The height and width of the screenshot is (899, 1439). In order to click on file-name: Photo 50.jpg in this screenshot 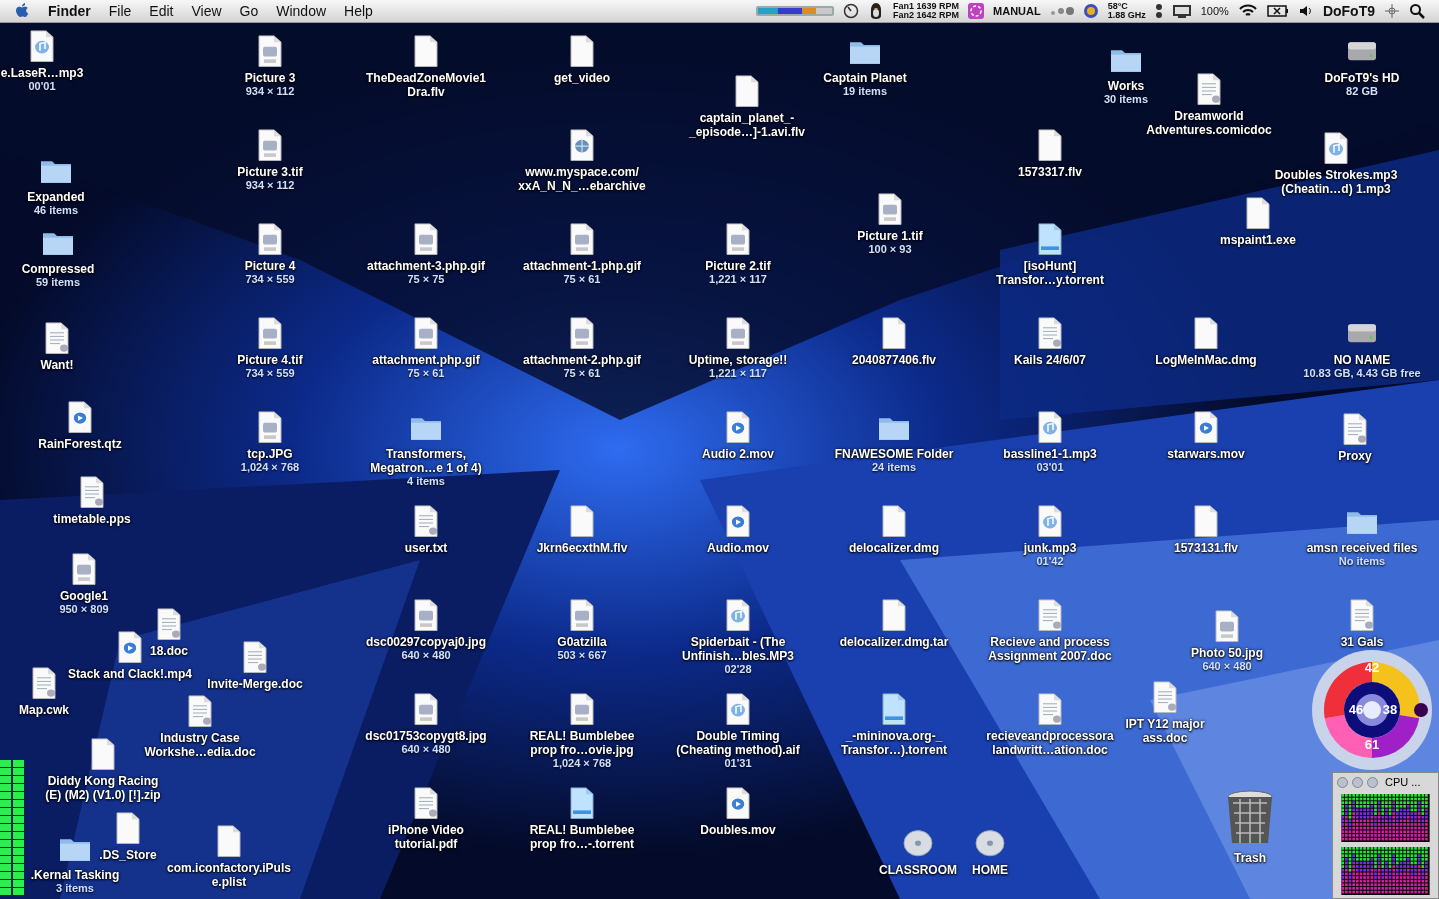, I will do `click(1227, 653)`.